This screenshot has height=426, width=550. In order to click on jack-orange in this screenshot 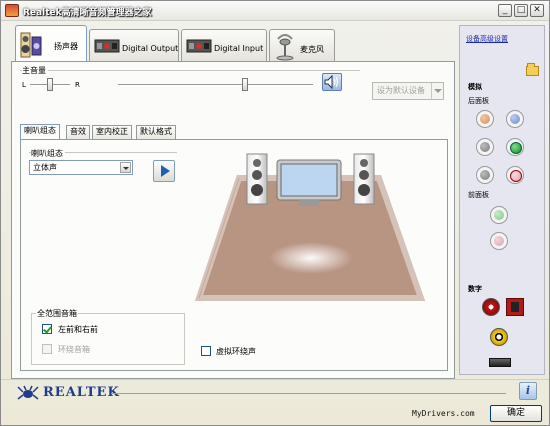, I will do `click(485, 119)`.